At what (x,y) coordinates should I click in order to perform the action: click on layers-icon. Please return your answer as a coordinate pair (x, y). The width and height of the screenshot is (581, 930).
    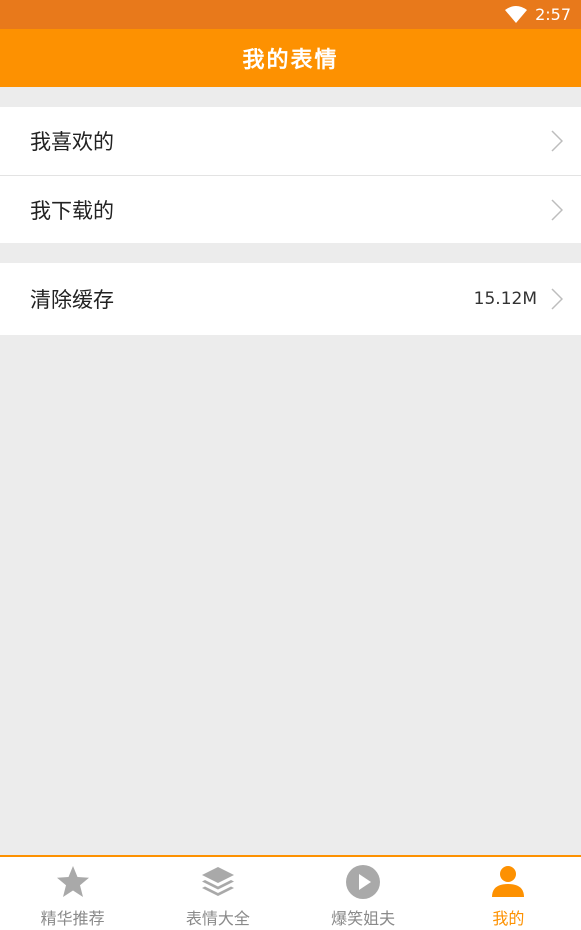
    Looking at the image, I should click on (217, 881).